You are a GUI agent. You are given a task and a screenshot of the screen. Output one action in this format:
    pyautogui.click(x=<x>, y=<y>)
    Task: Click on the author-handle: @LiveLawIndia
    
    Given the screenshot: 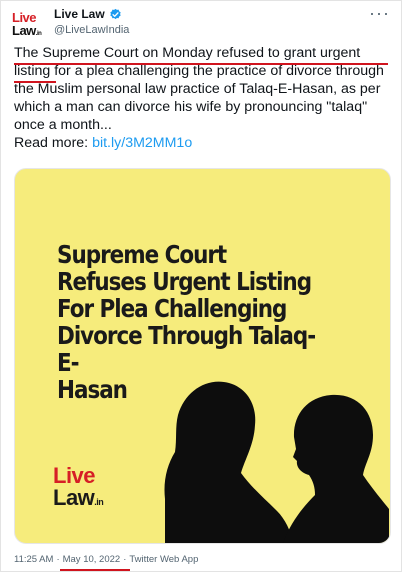 What is the action you would take?
    pyautogui.click(x=91, y=30)
    